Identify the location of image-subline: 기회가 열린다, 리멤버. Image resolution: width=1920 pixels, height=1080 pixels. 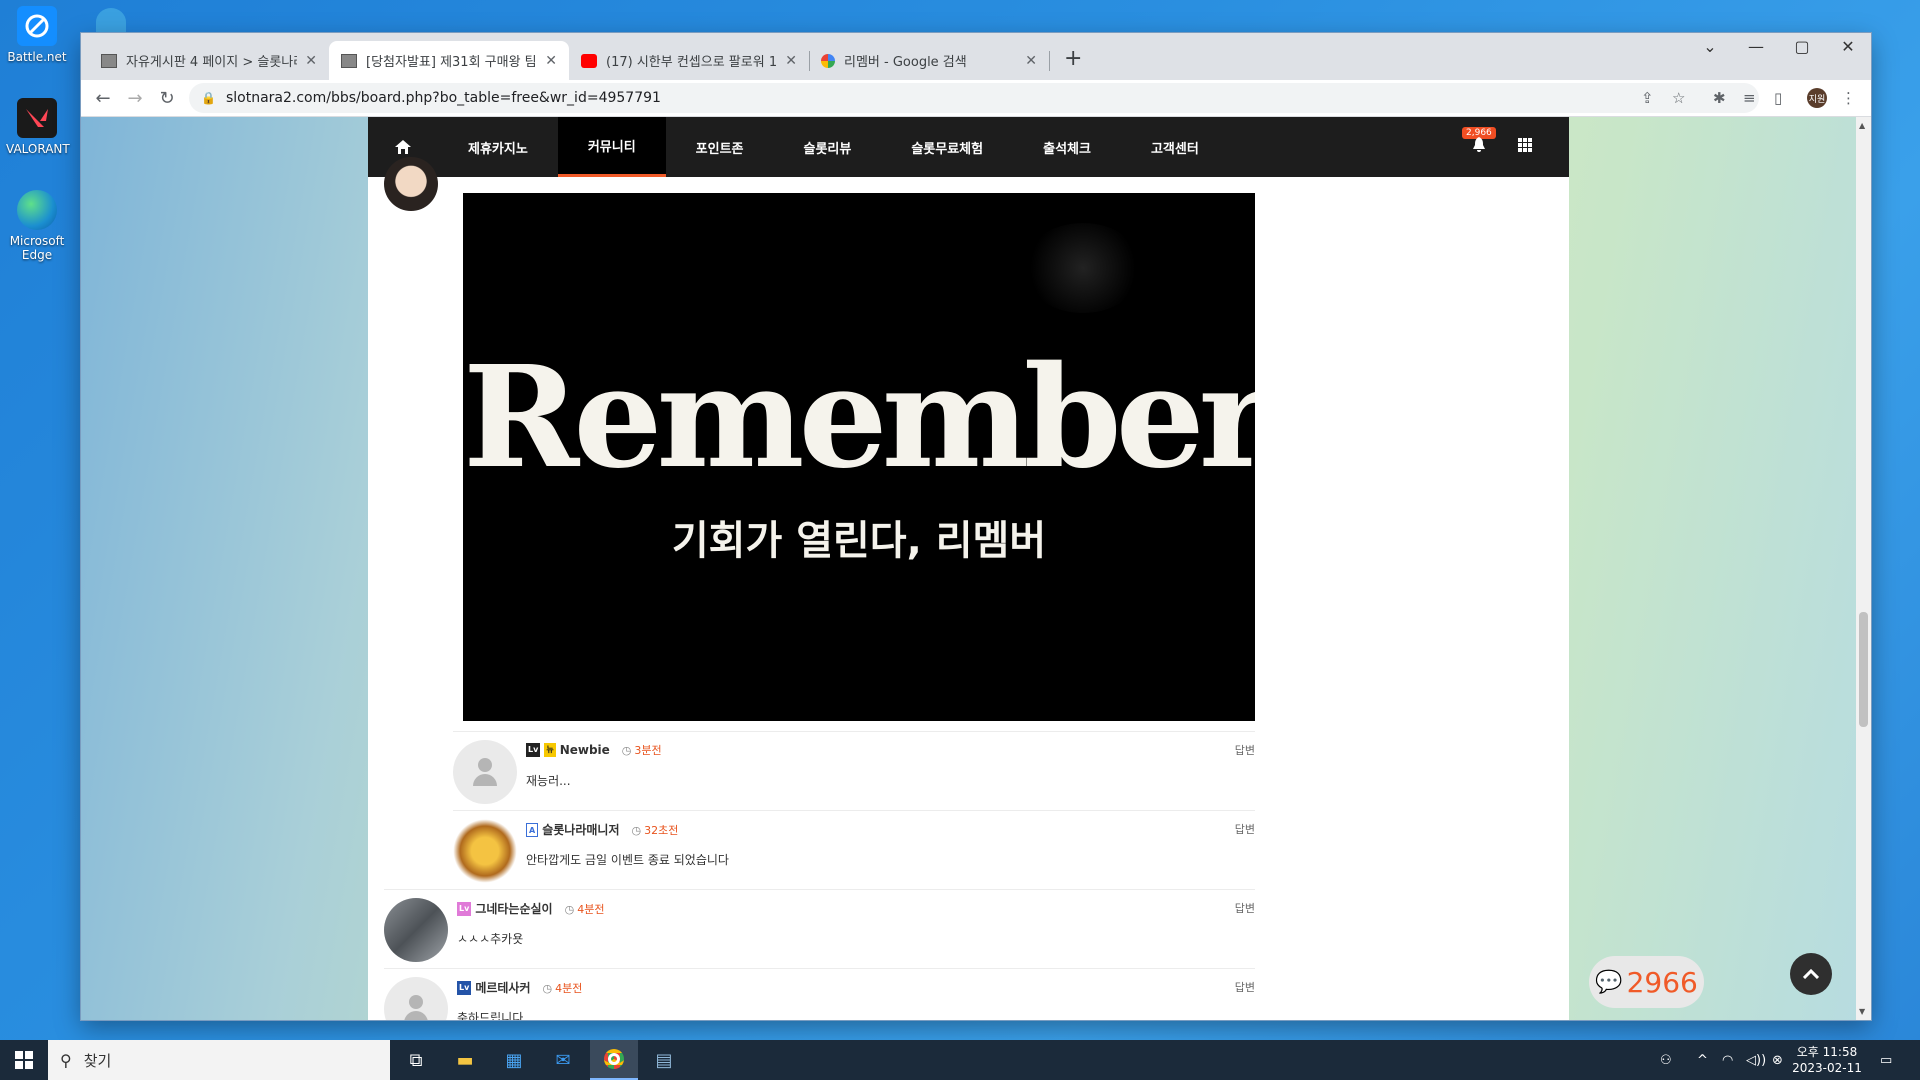
(859, 541).